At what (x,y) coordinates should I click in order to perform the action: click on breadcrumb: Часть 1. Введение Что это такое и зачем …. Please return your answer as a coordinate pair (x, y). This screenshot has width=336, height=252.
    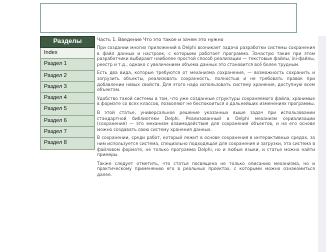
    Looking at the image, I should click on (160, 40).